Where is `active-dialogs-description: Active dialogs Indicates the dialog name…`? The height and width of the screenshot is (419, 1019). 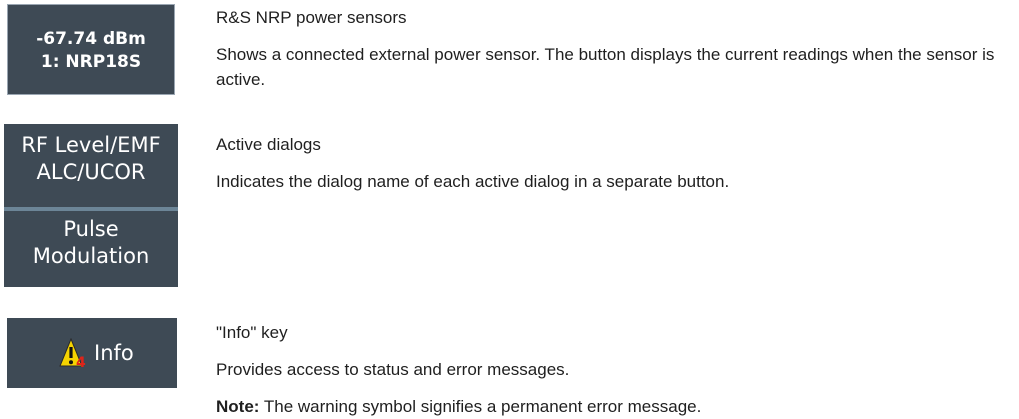
active-dialogs-description: Active dialogs Indicates the dialog name… is located at coordinates (613, 163).